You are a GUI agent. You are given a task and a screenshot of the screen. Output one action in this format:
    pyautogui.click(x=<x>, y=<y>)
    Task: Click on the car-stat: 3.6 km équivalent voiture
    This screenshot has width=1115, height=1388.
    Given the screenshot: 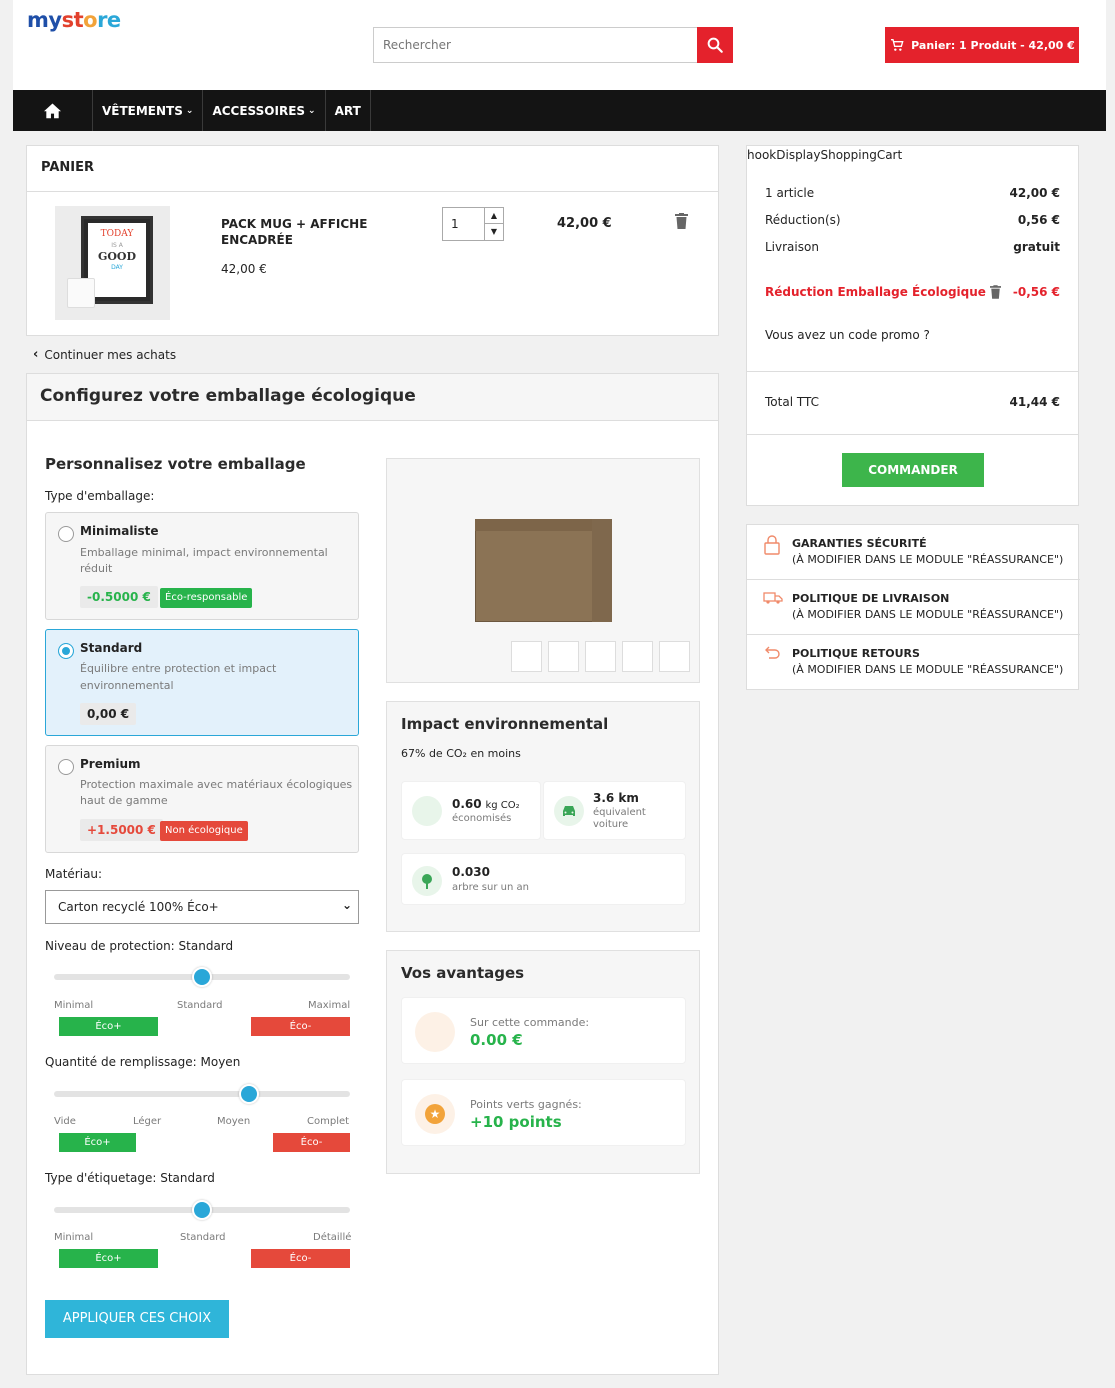 What is the action you would take?
    pyautogui.click(x=614, y=810)
    